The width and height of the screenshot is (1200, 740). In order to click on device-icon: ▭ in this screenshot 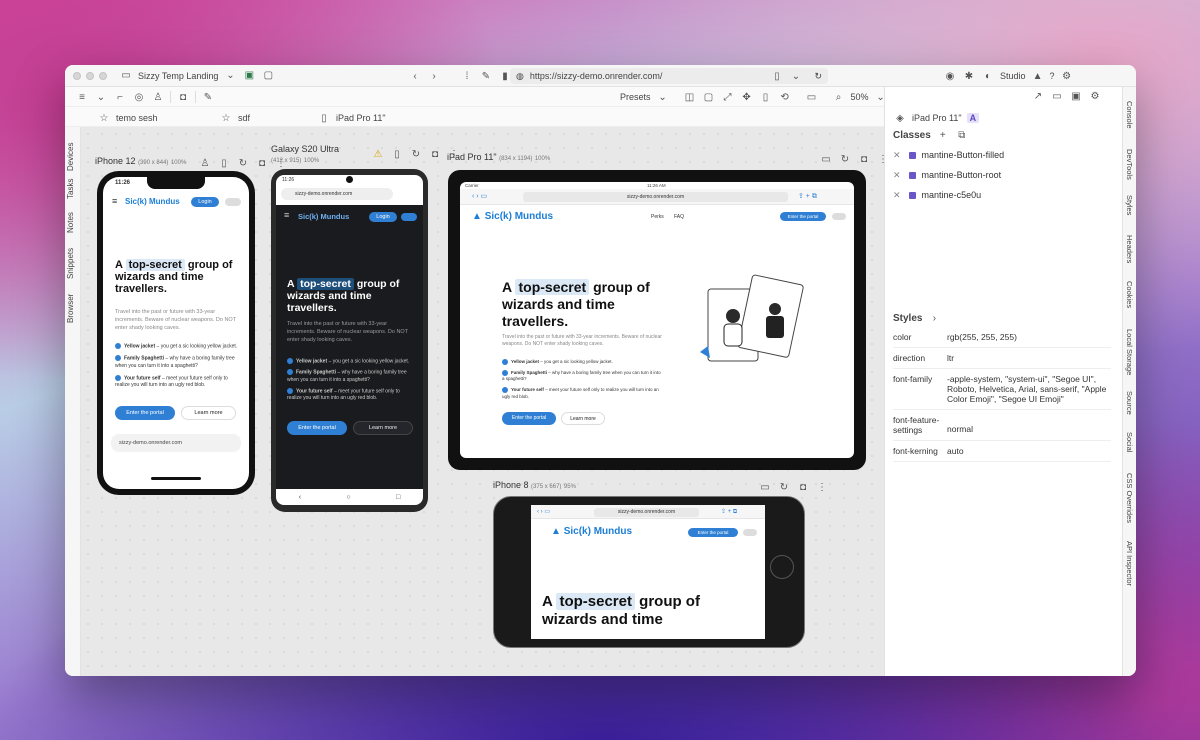, I will do `click(826, 159)`.